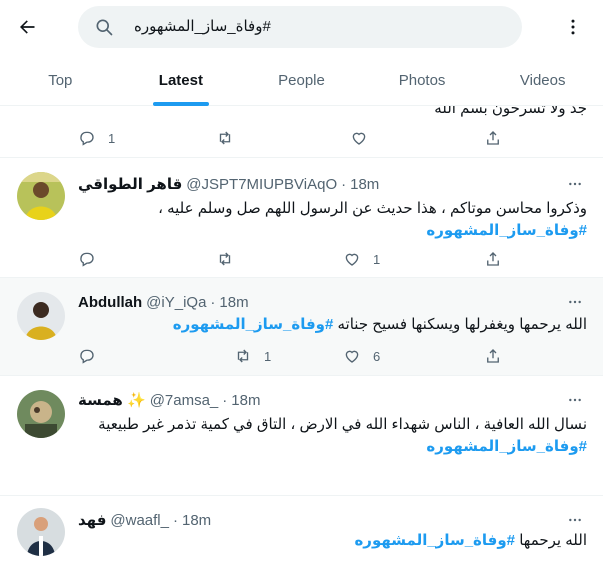 The height and width of the screenshot is (566, 603). I want to click on tweet-actions: 1 6, so click(288, 356).